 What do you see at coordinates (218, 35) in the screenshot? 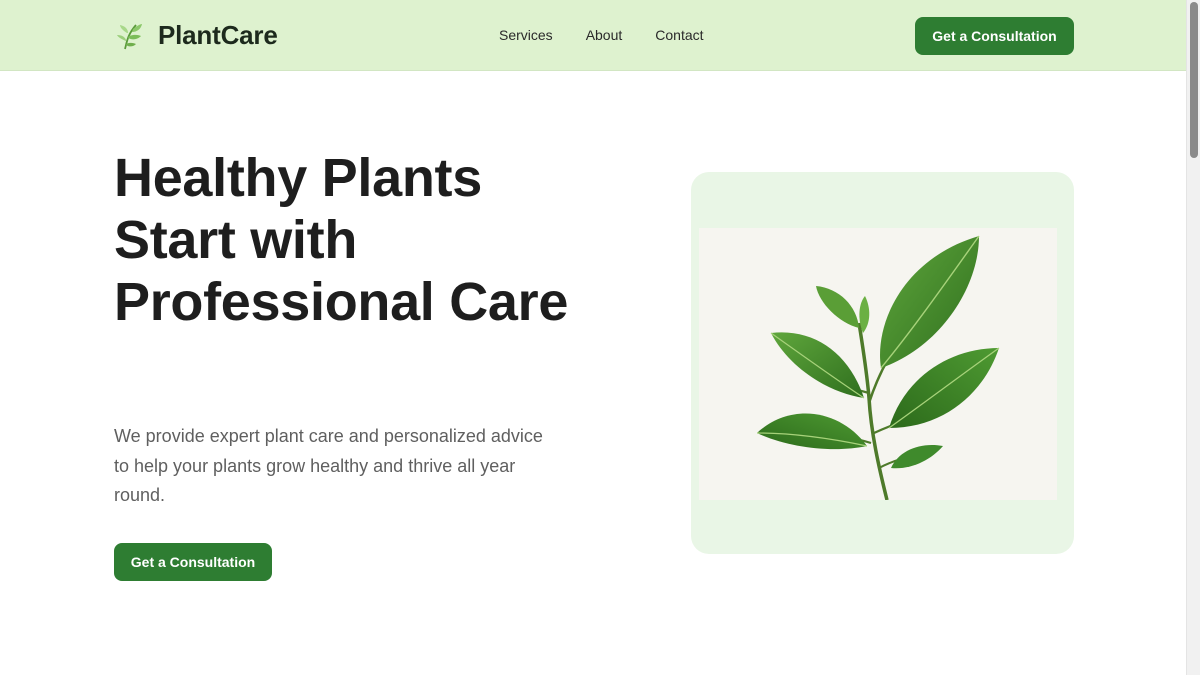
I see `brand-name: PlantCare` at bounding box center [218, 35].